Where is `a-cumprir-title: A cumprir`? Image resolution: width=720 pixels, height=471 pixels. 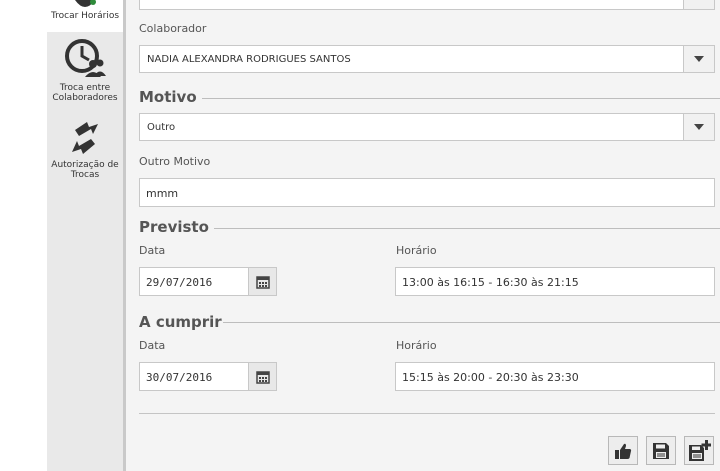
a-cumprir-title: A cumprir is located at coordinates (180, 322).